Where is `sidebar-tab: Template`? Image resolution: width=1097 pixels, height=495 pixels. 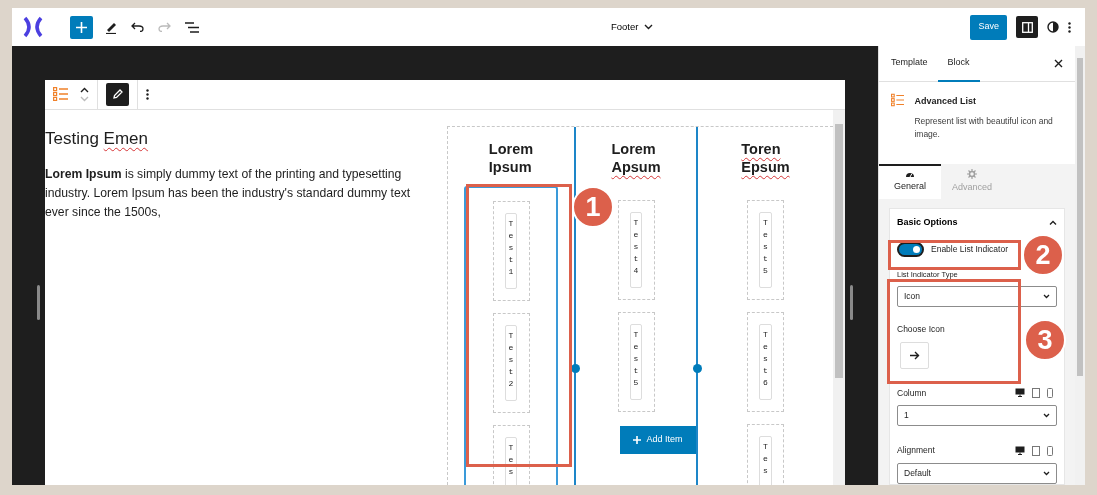
sidebar-tab: Template is located at coordinates (914, 64).